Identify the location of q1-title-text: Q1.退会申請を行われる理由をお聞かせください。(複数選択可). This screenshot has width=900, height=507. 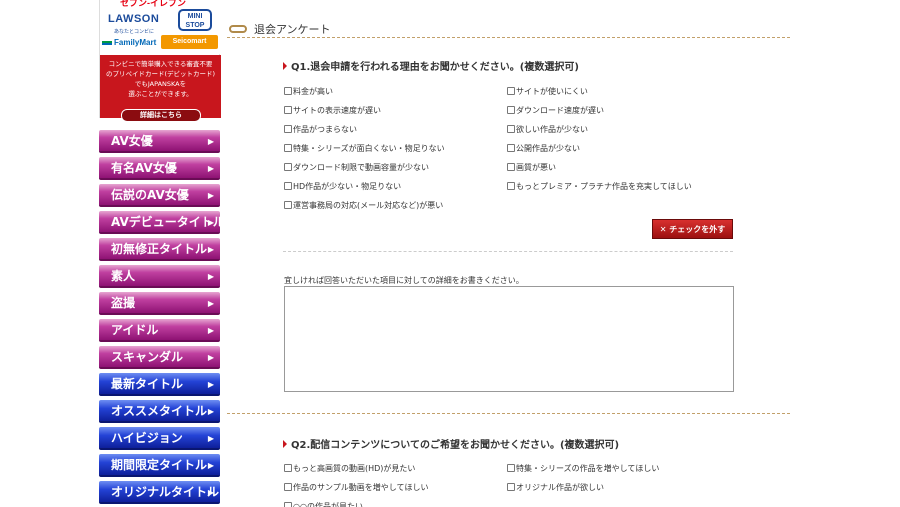
(435, 67).